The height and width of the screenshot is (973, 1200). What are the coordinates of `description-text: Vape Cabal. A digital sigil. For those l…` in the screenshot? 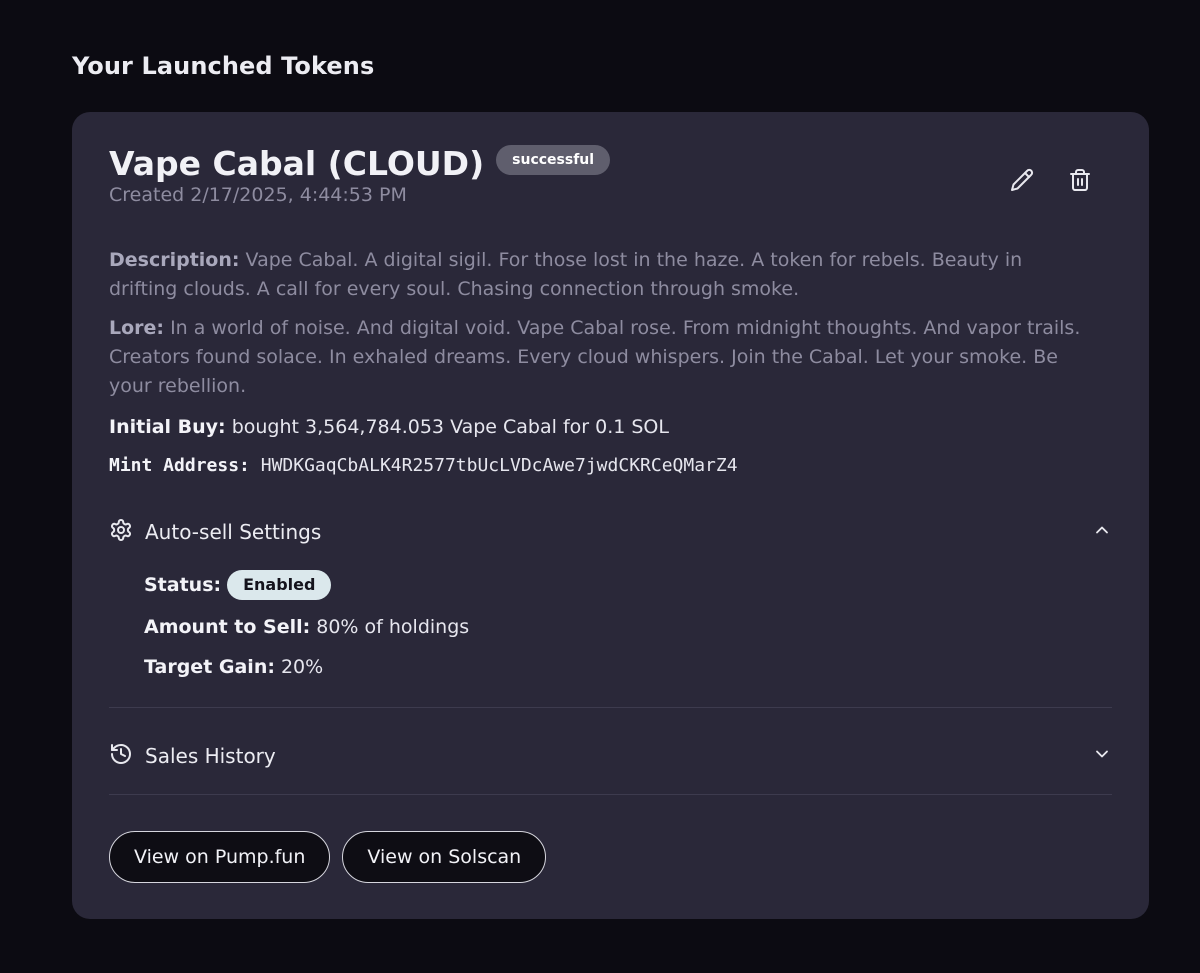 It's located at (566, 274).